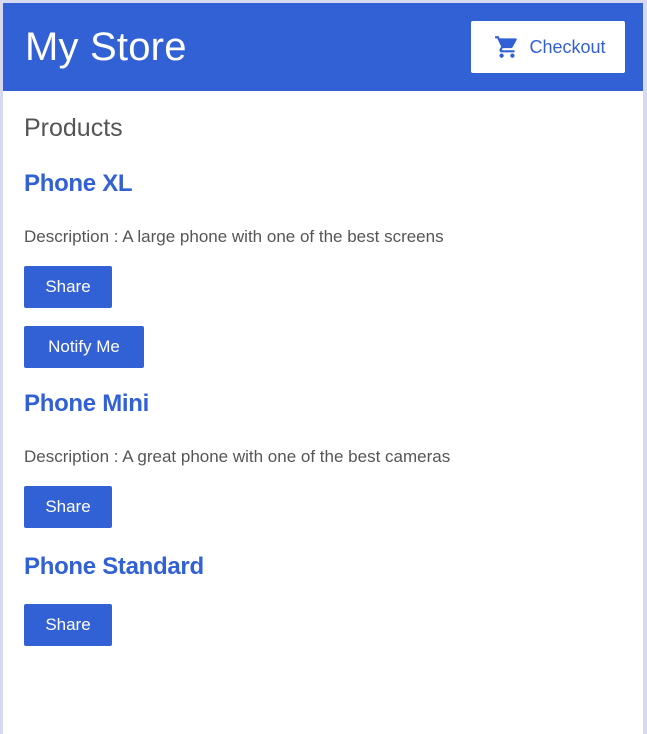 The image size is (647, 734). Describe the element at coordinates (323, 47) in the screenshot. I see `top-bar: My Store Checkout` at that location.